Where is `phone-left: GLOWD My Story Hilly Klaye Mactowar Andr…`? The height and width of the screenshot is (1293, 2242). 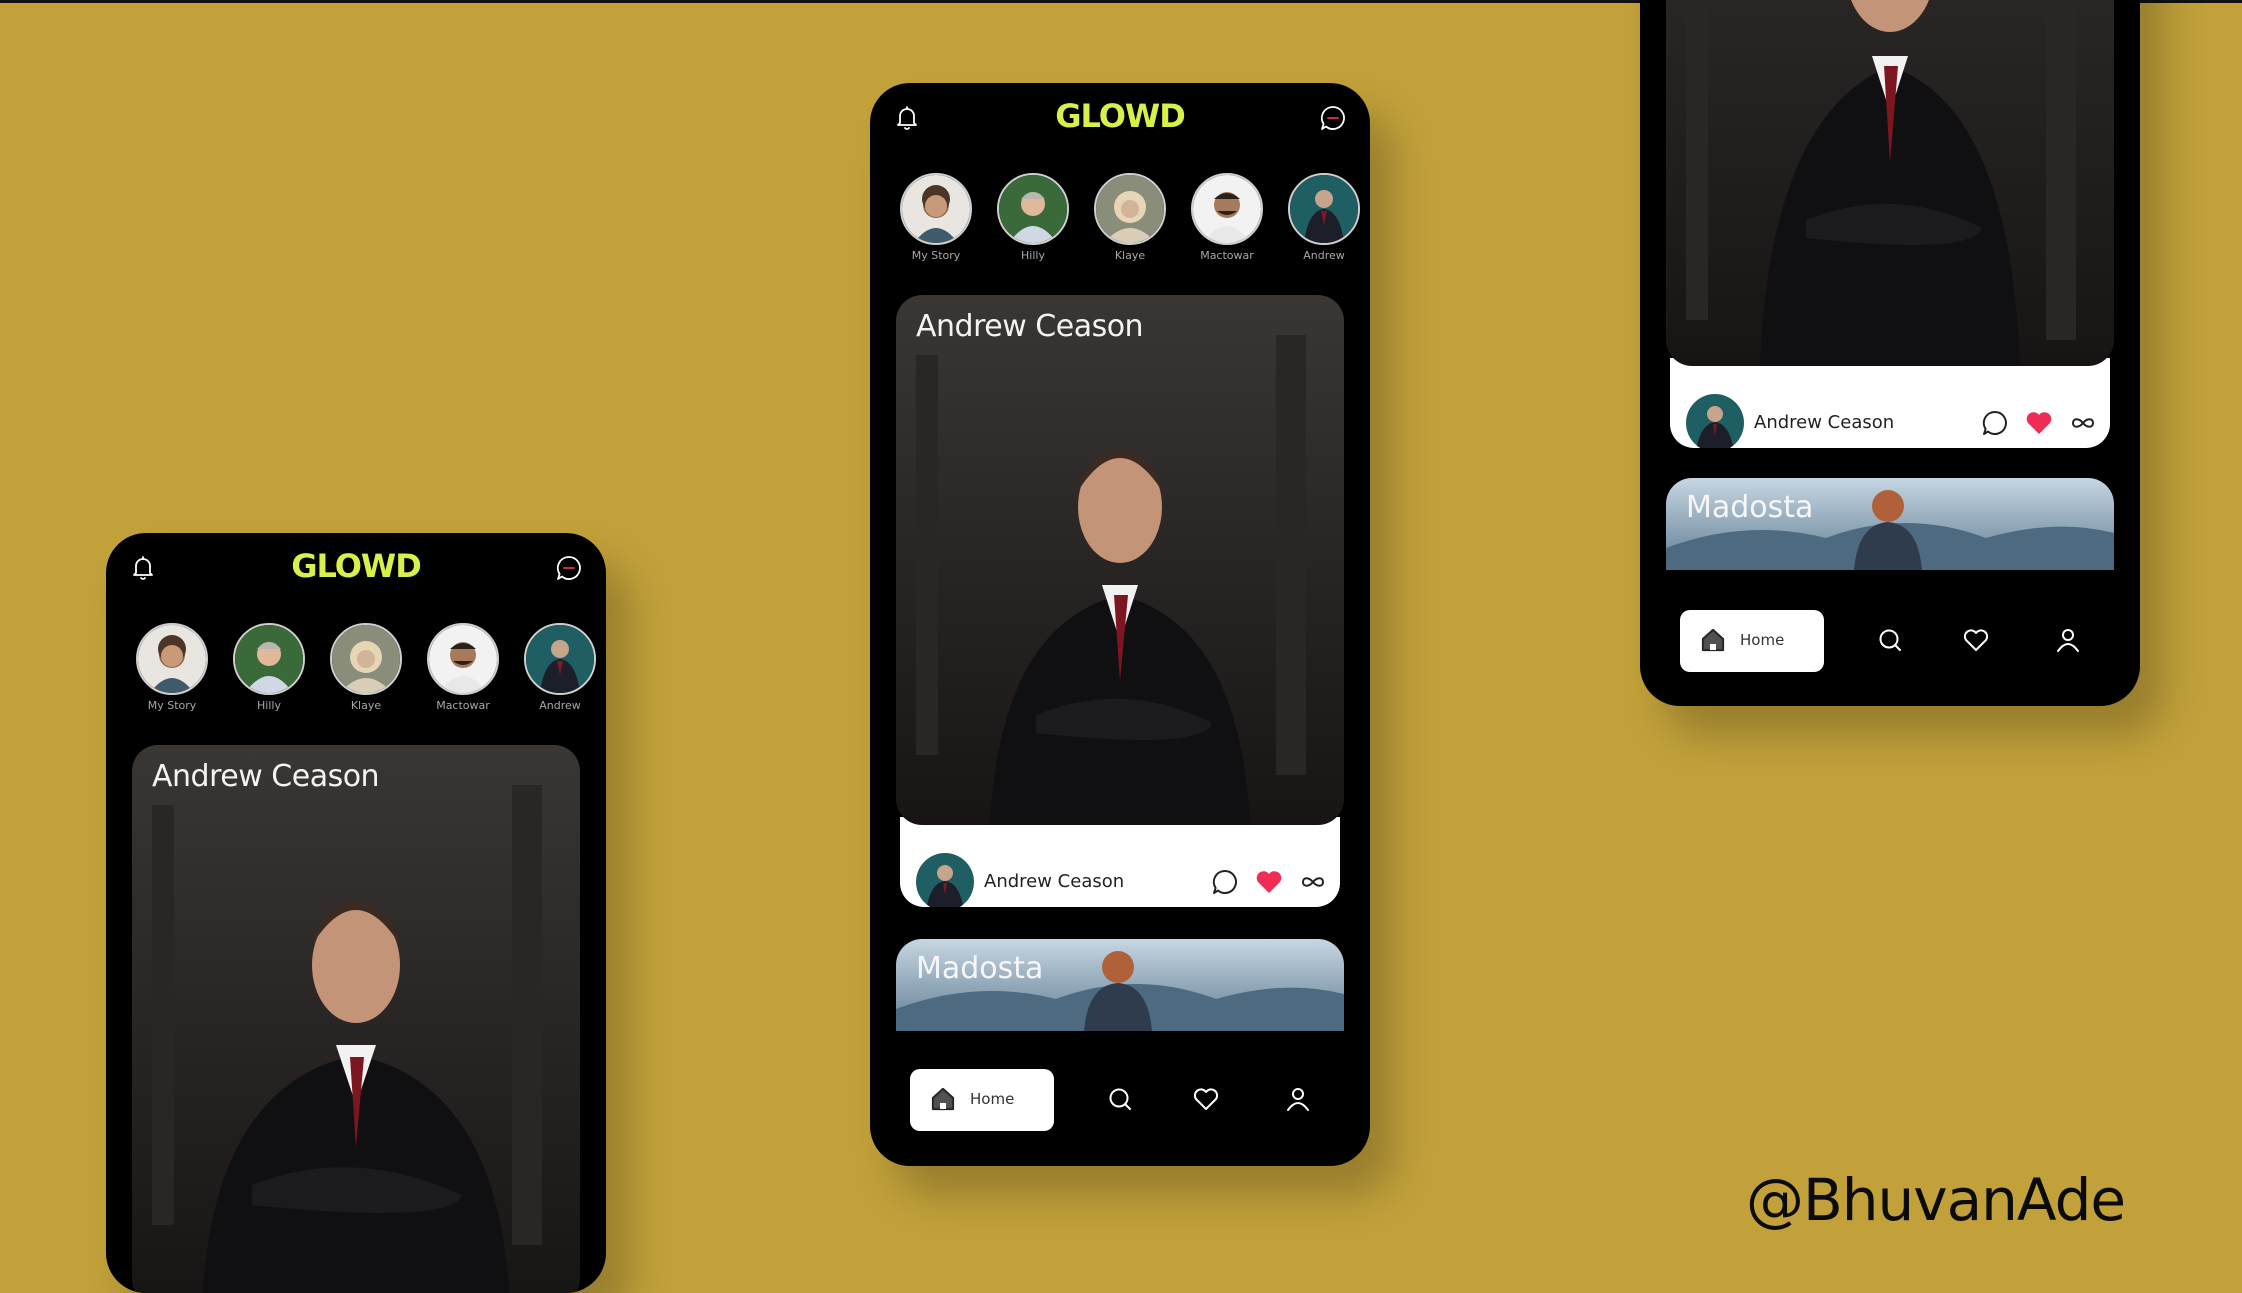 phone-left: GLOWD My Story Hilly Klaye Mactowar Andr… is located at coordinates (356, 913).